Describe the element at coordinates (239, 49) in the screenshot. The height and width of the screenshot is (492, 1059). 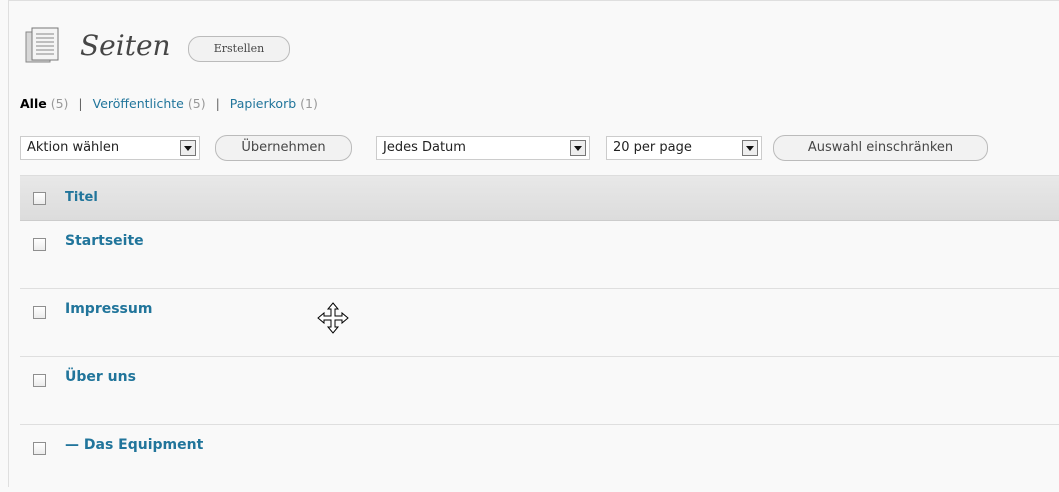
I see `create-page-button: Erstellen` at that location.